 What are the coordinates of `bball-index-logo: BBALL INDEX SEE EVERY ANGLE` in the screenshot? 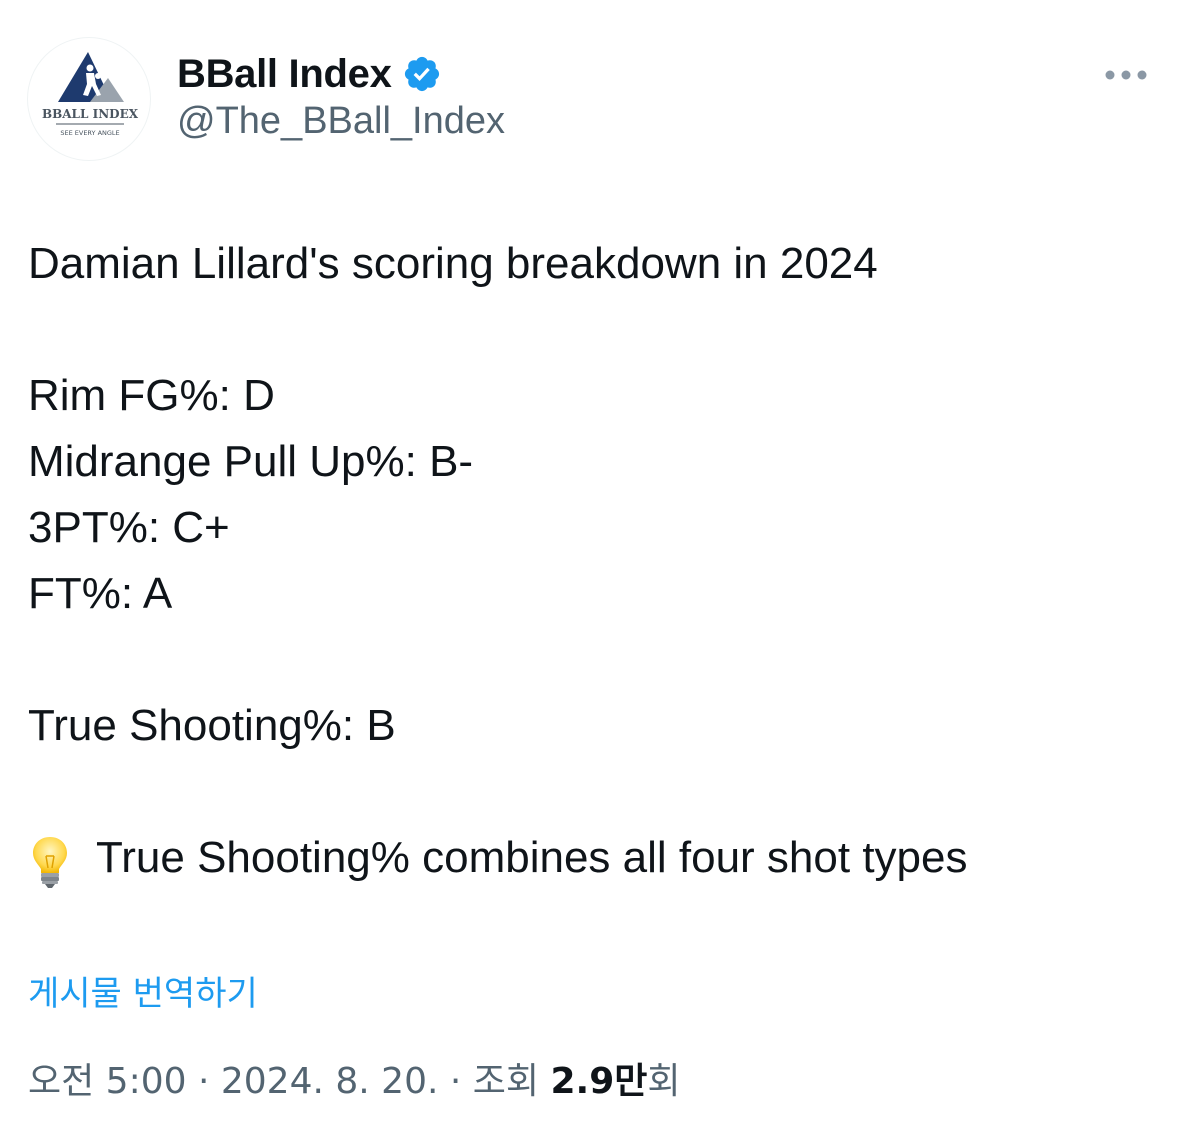 It's located at (90, 94).